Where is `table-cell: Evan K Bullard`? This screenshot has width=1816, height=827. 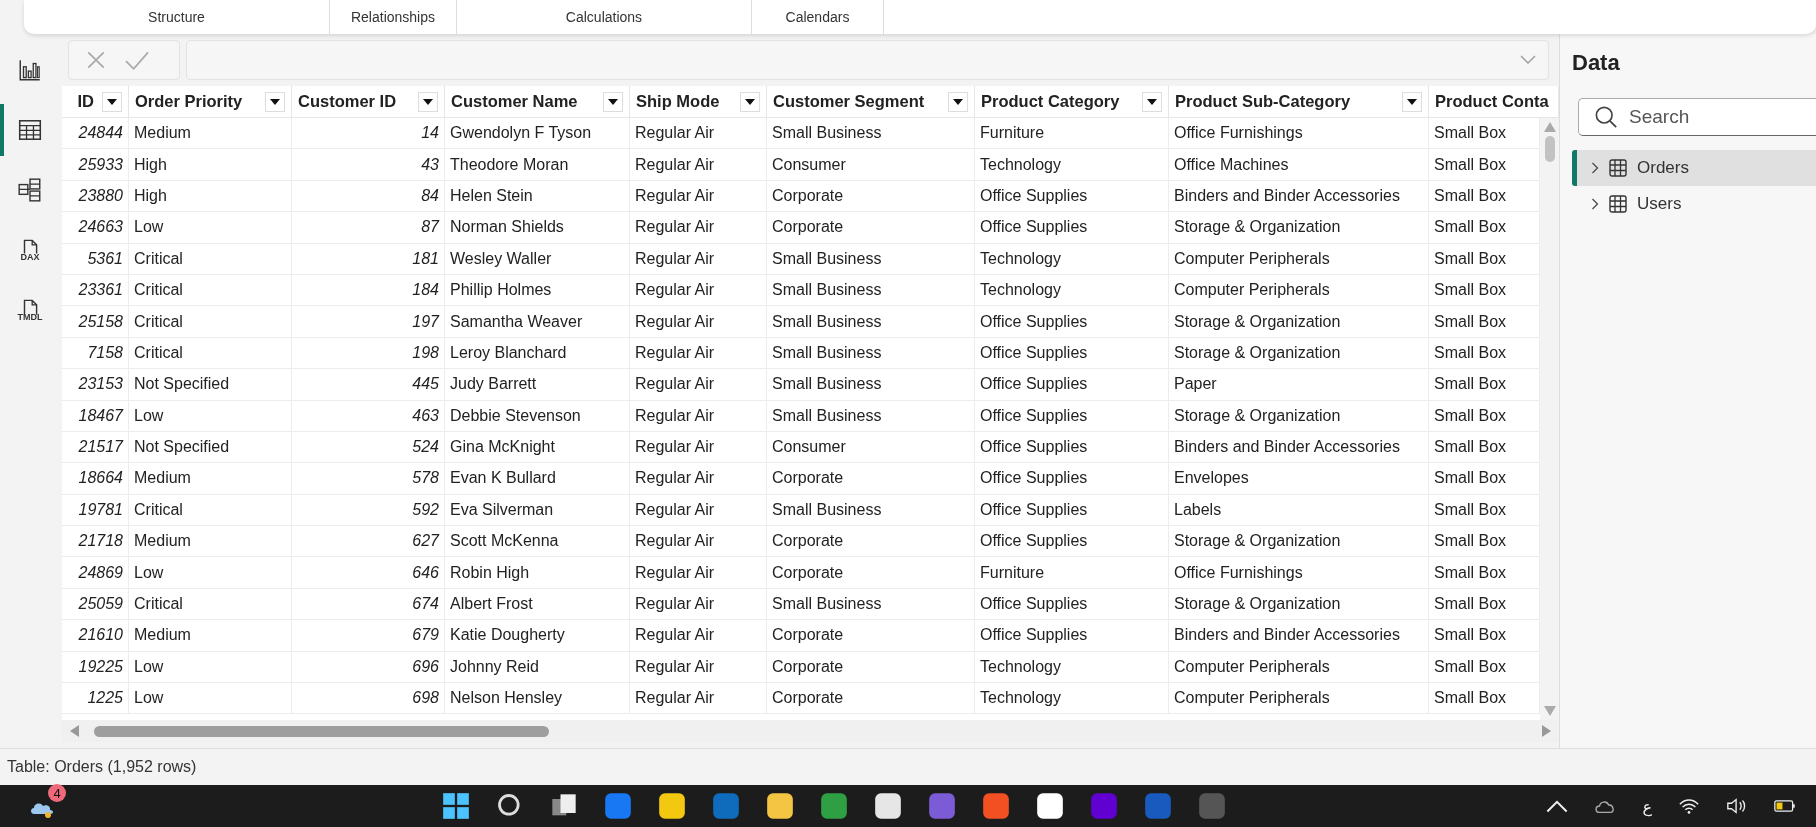 table-cell: Evan K Bullard is located at coordinates (537, 478).